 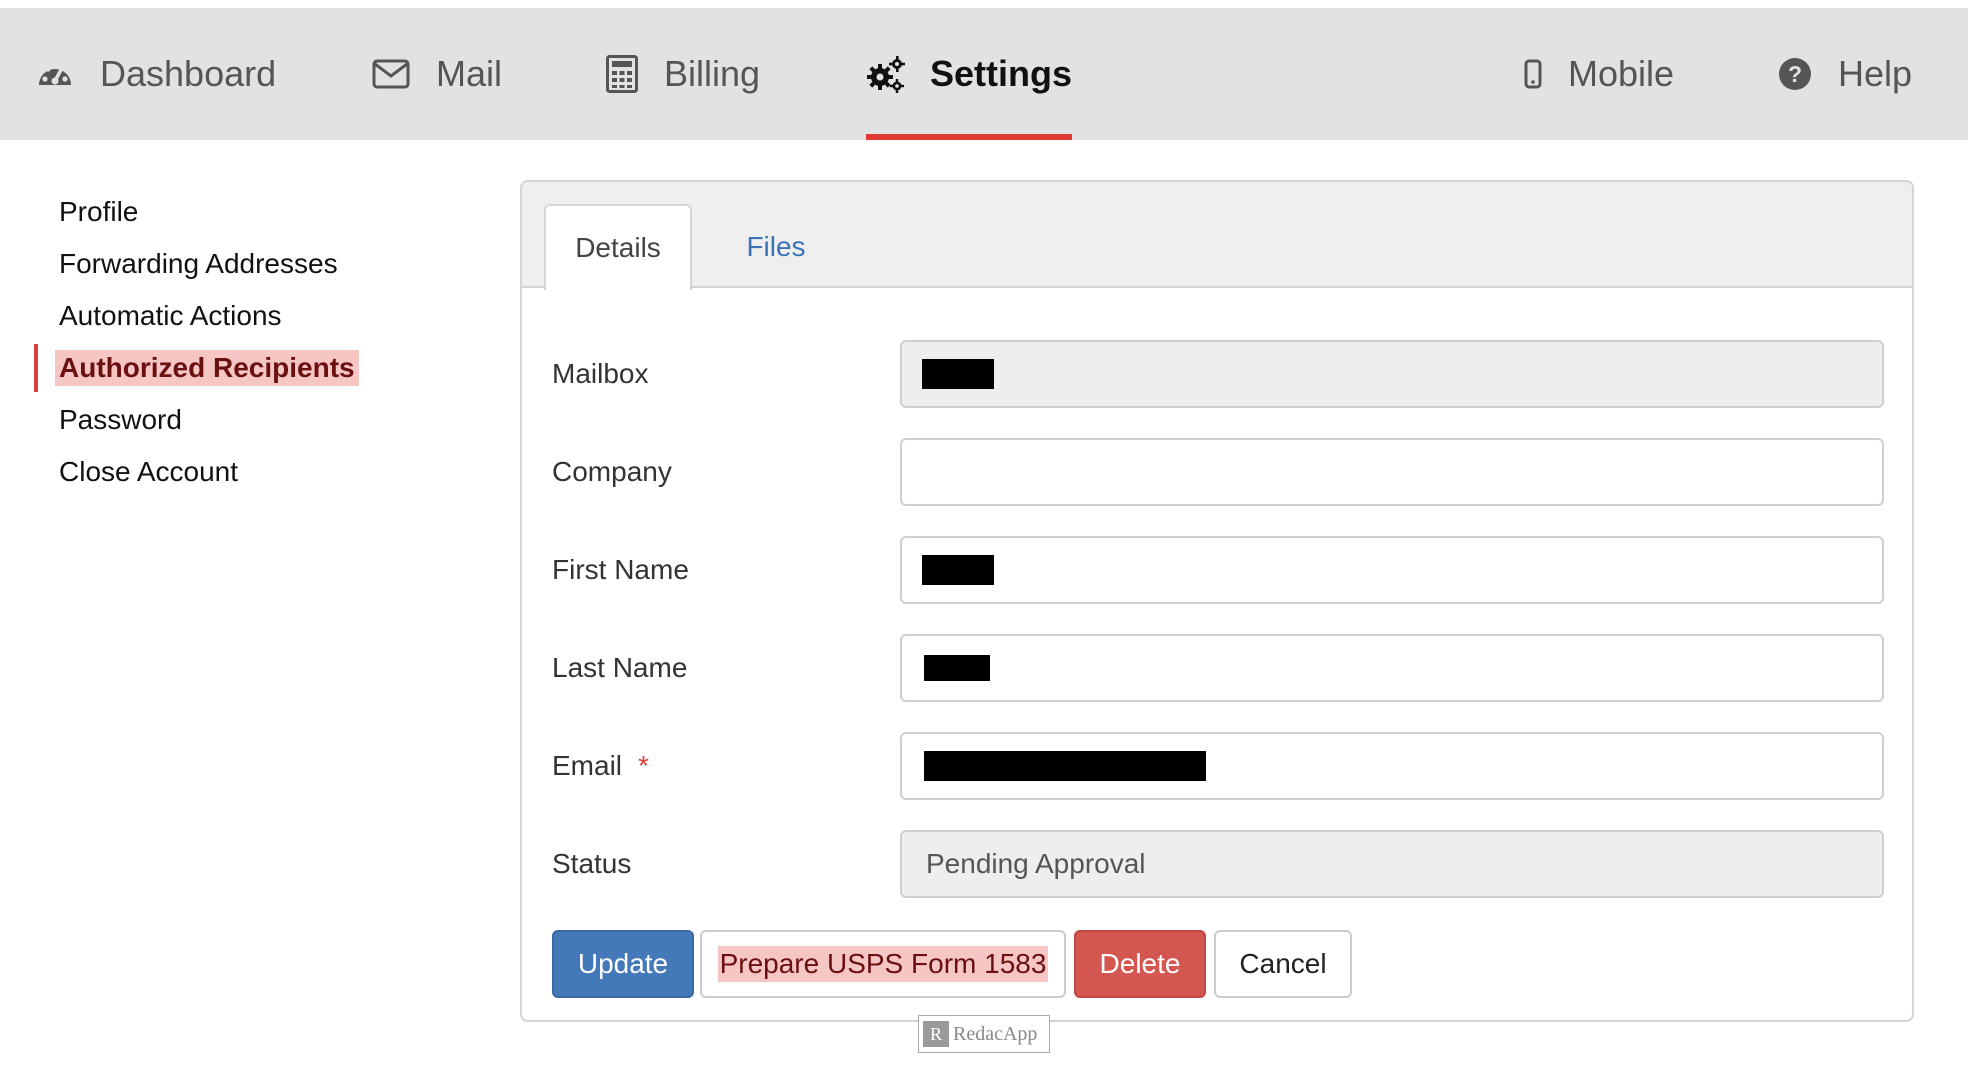 I want to click on dashboard-icon, so click(x=55, y=74).